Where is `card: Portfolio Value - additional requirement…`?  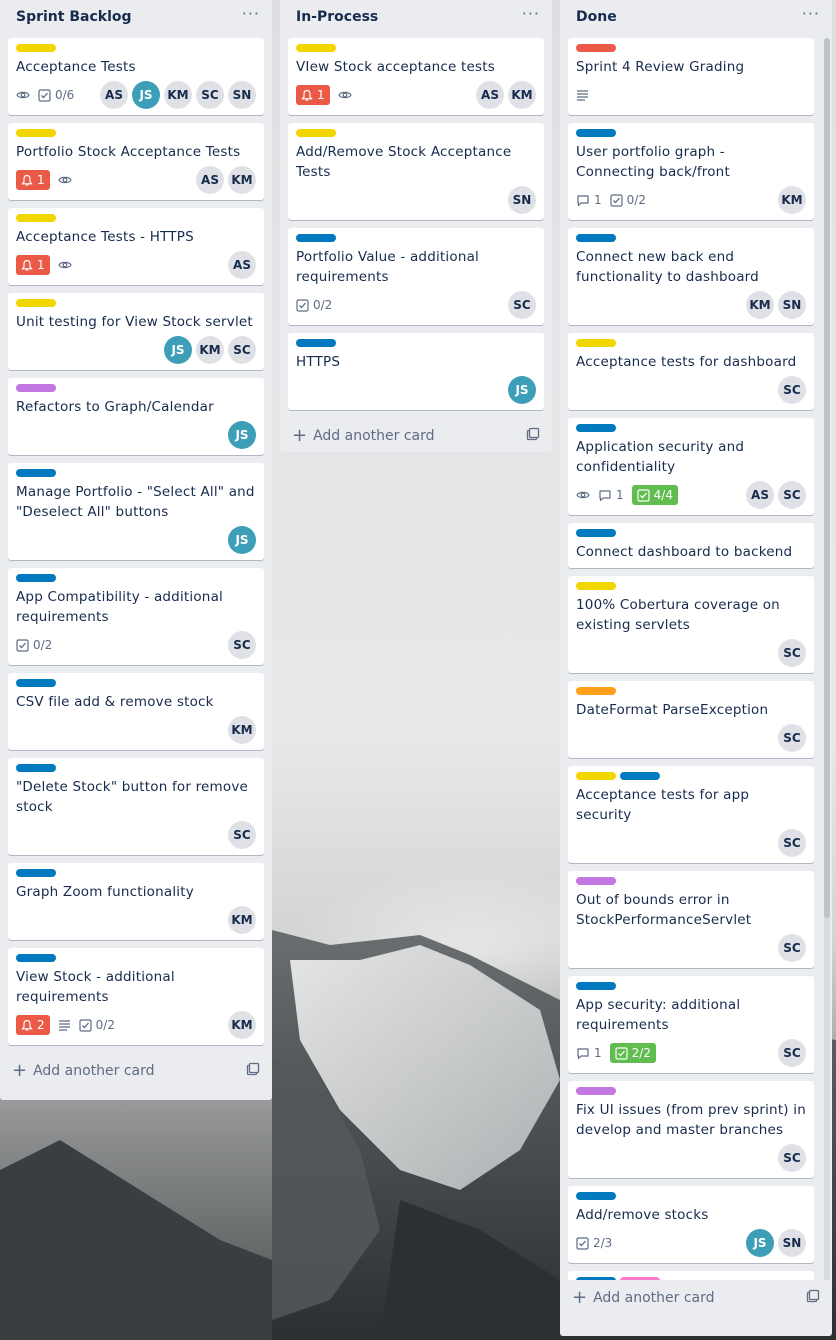
card: Portfolio Value - additional requirement… is located at coordinates (416, 276).